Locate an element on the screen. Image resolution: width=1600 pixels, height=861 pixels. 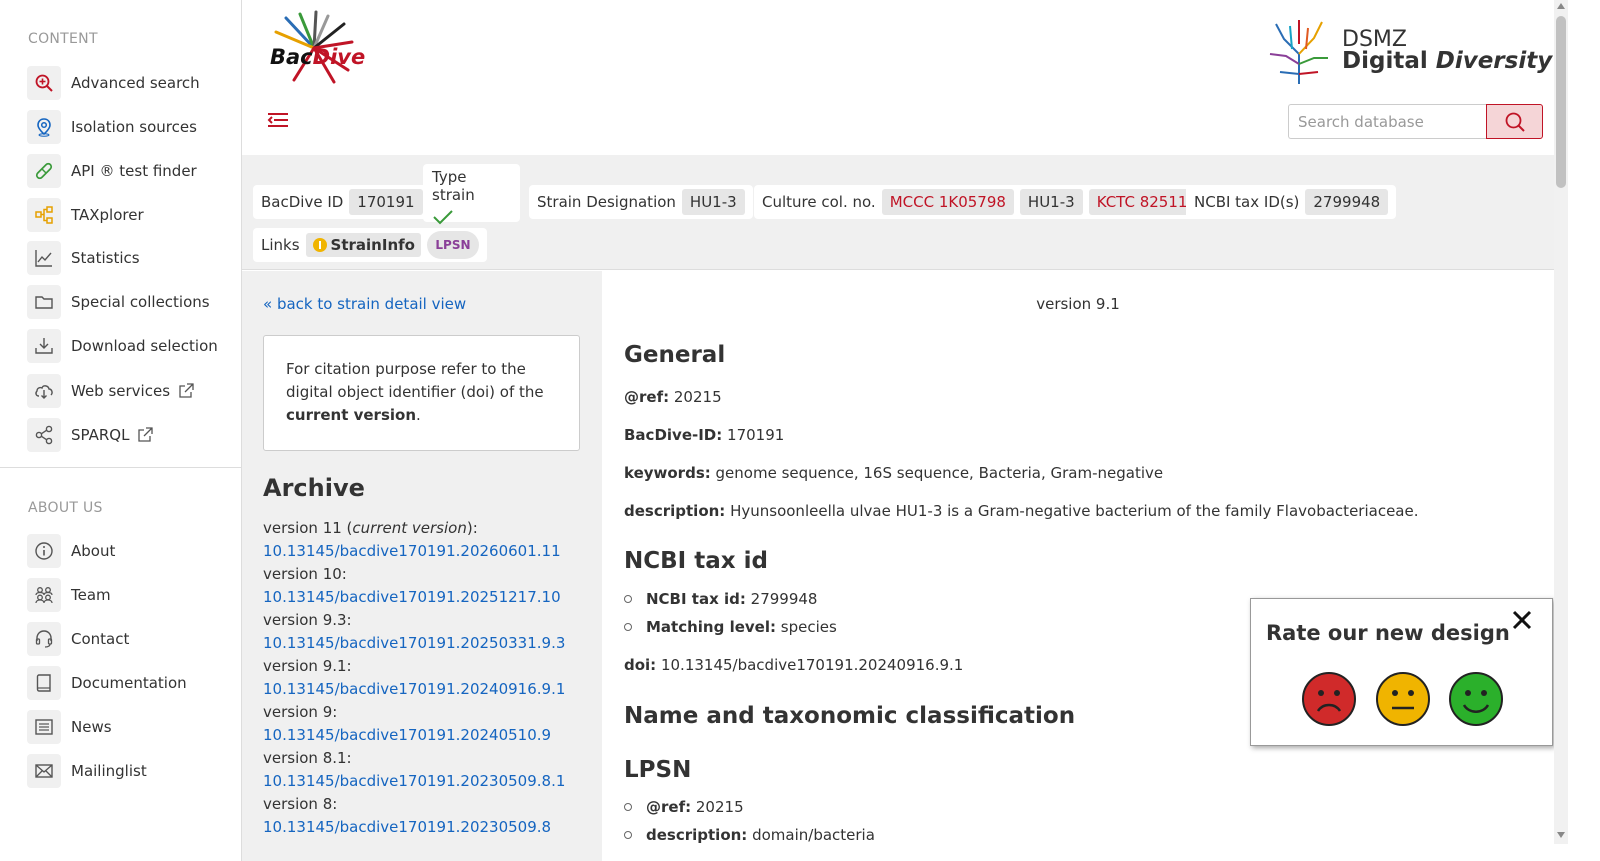
tree-icon is located at coordinates (44, 215).